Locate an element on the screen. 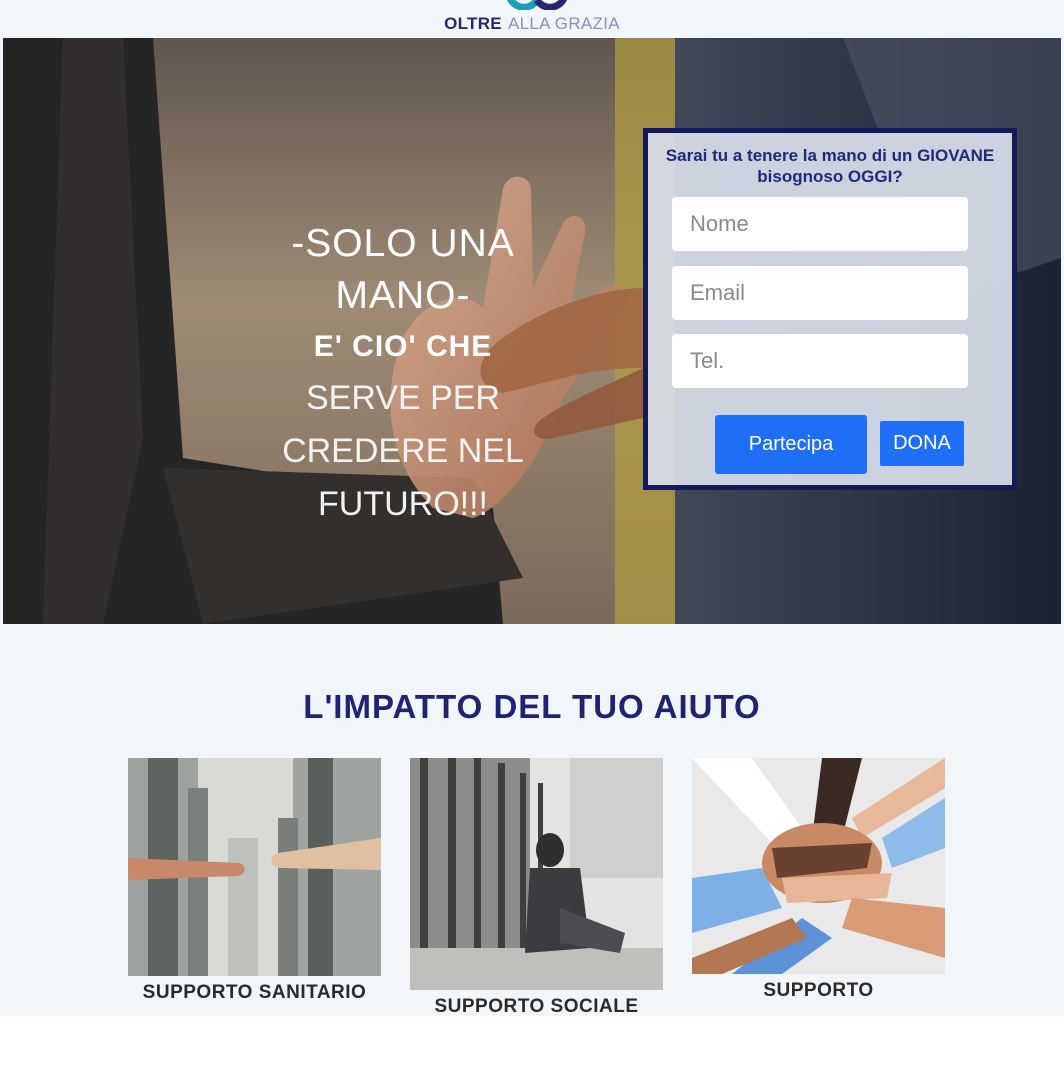 Image resolution: width=1064 pixels, height=1080 pixels. logo-icon is located at coordinates (537, 5).